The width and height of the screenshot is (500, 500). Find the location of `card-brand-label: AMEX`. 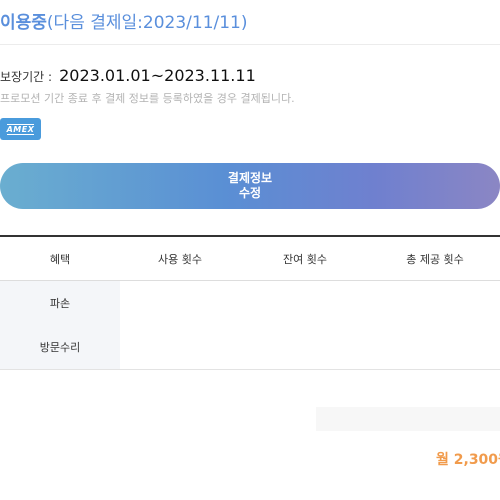

card-brand-label: AMEX is located at coordinates (20, 129).